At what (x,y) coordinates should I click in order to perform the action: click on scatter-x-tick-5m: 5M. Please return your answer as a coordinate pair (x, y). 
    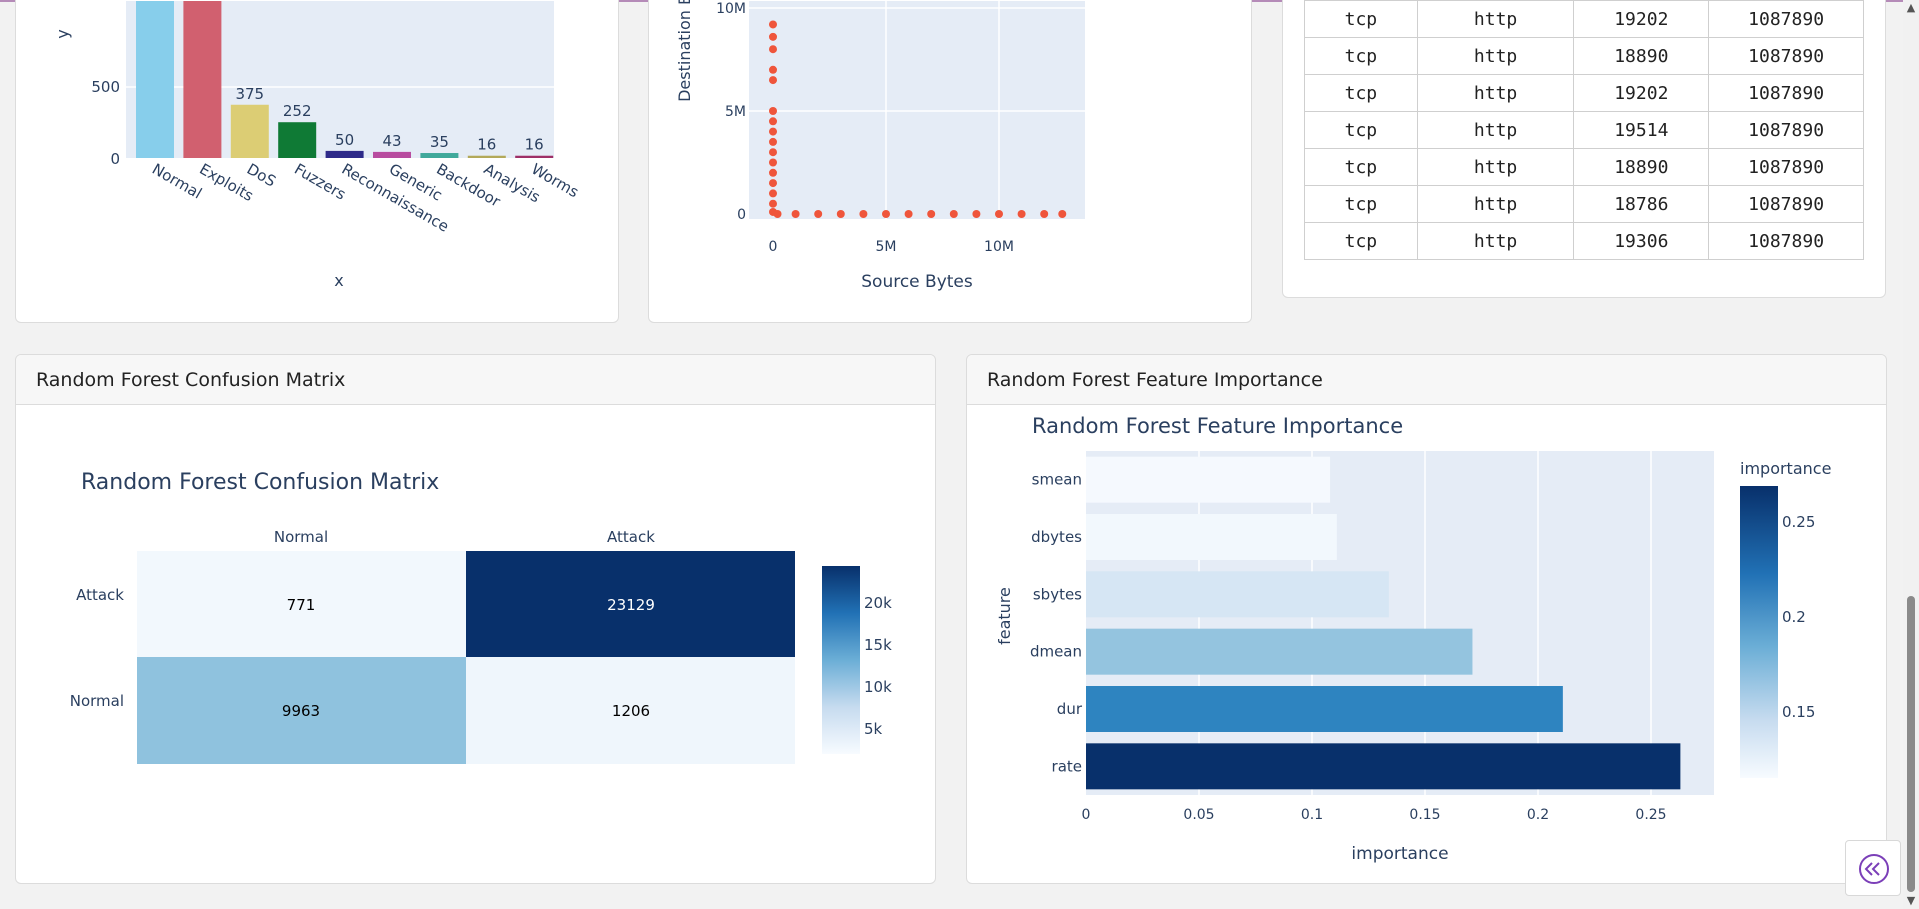
    Looking at the image, I should click on (886, 247).